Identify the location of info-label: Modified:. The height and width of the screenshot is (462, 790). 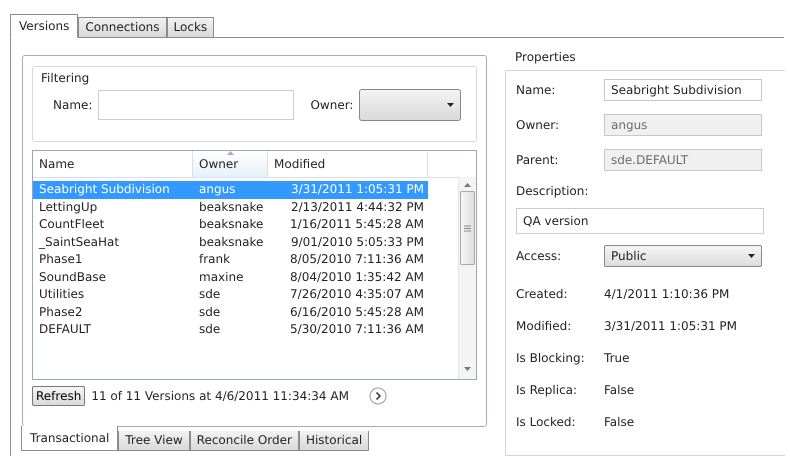
(544, 326).